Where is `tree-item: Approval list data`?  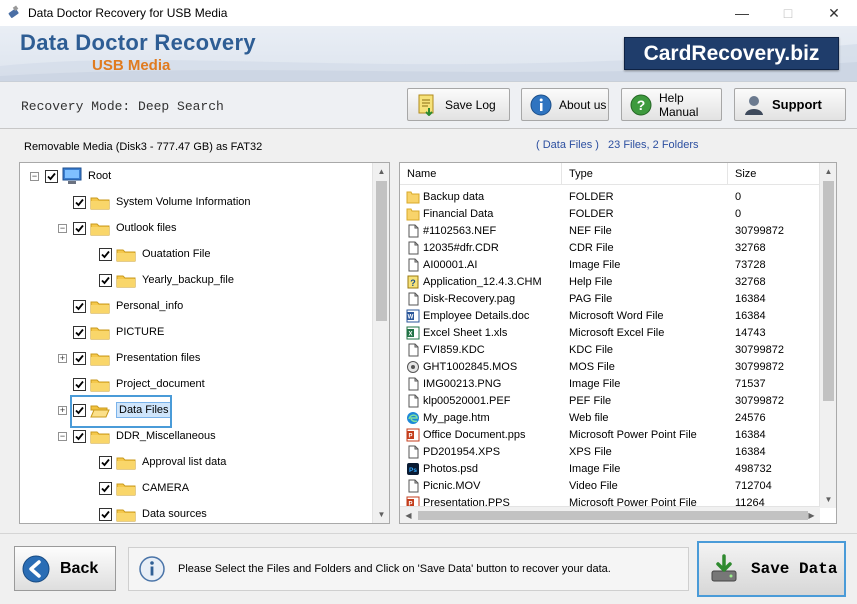
tree-item: Approval list data is located at coordinates (155, 462).